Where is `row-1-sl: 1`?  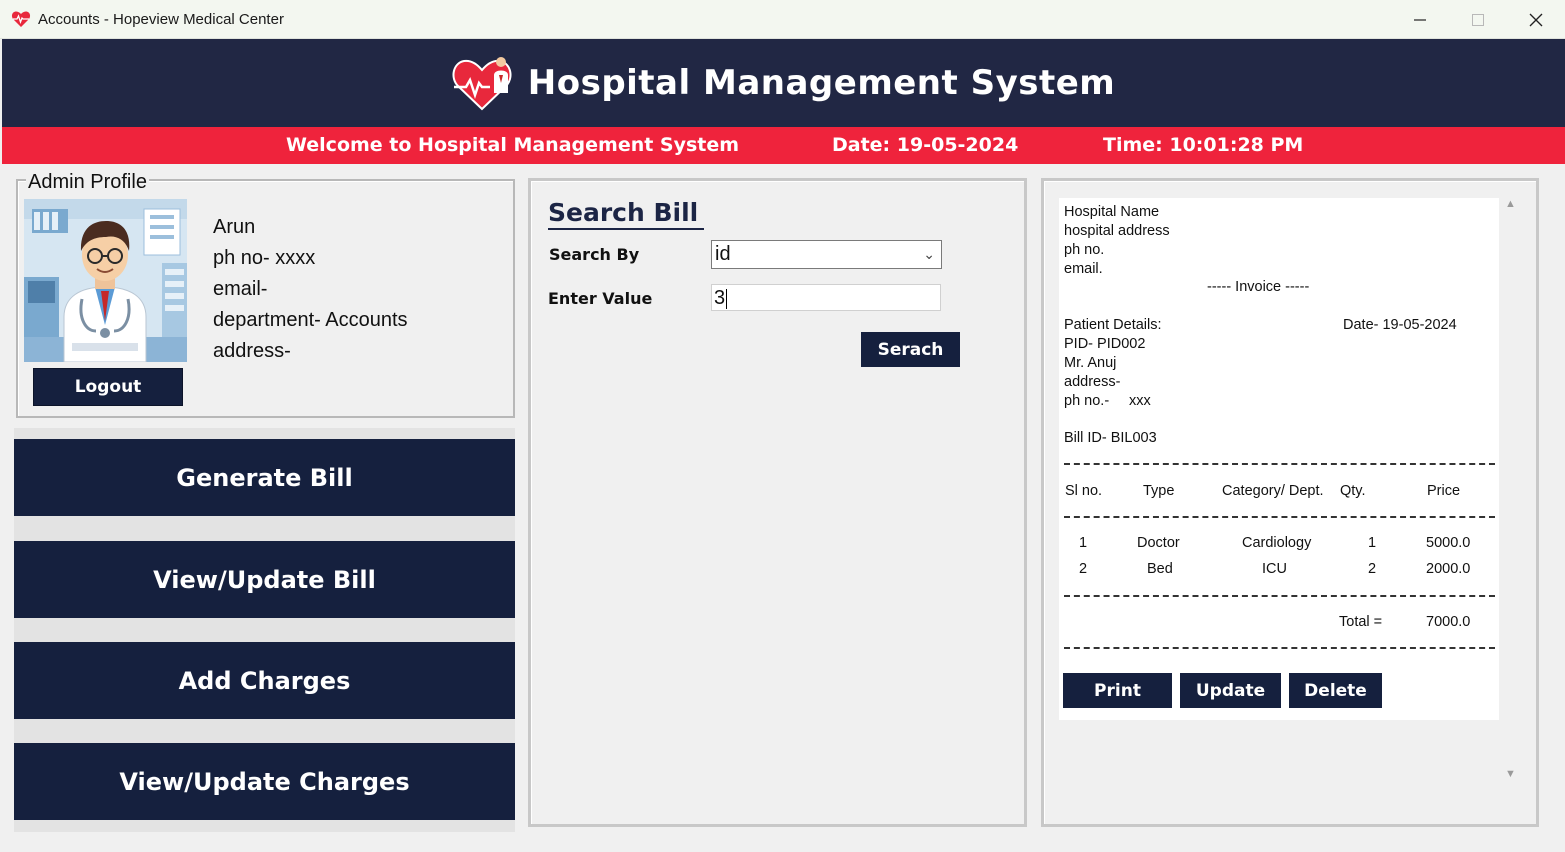
row-1-sl: 1 is located at coordinates (1083, 543).